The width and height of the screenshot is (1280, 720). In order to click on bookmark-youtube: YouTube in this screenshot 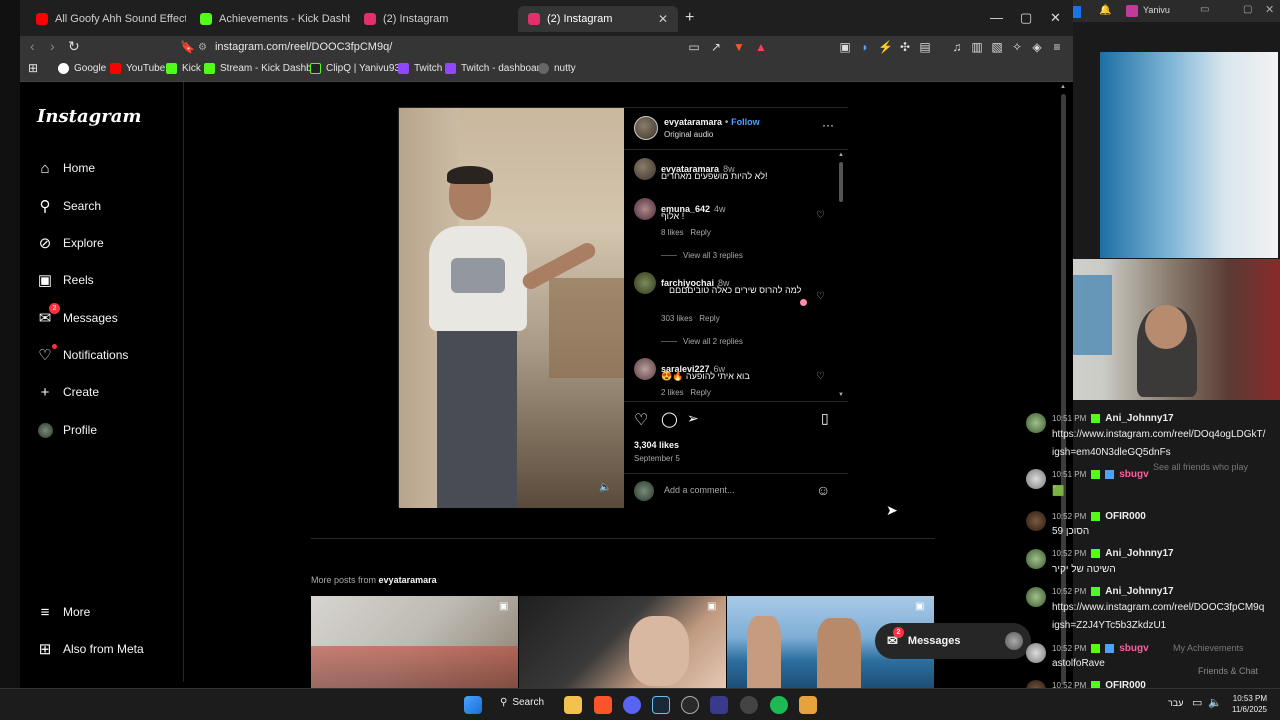, I will do `click(137, 68)`.